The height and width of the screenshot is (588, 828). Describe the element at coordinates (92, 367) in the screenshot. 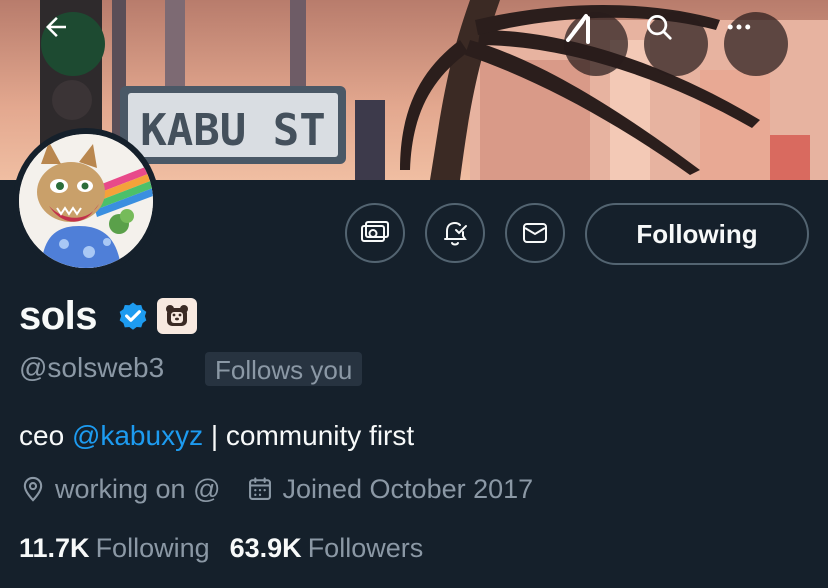

I see `handle: @solsweb3` at that location.